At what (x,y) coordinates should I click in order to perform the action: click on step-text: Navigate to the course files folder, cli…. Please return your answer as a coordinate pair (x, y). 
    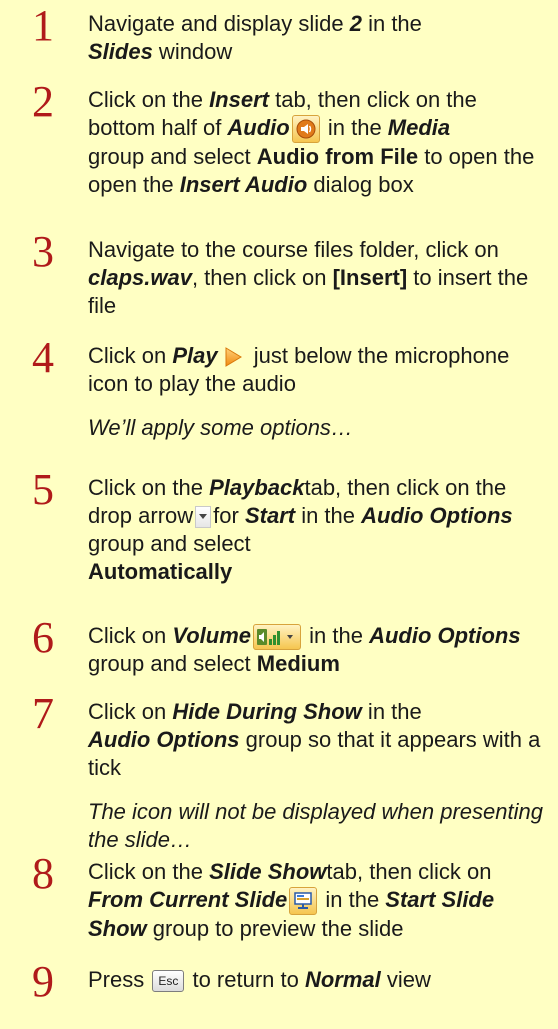
    Looking at the image, I should click on (308, 277).